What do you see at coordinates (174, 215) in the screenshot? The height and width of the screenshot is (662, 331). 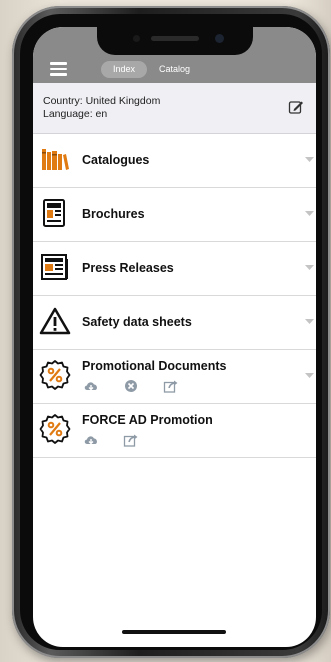 I see `list-item-brochures: Brochures` at bounding box center [174, 215].